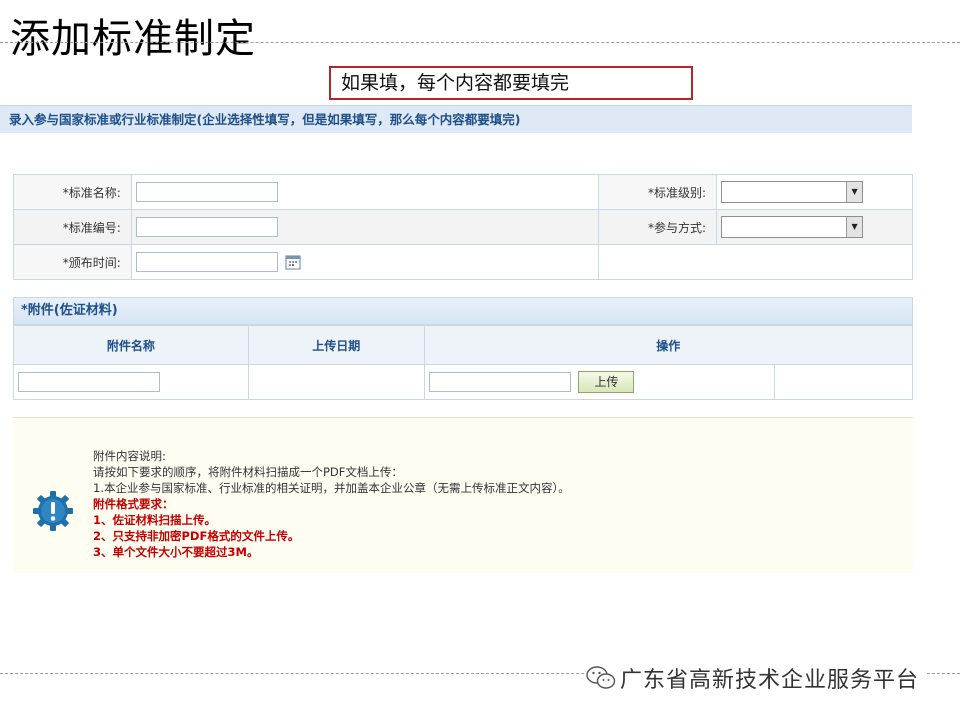 The width and height of the screenshot is (960, 720). Describe the element at coordinates (668, 345) in the screenshot. I see `column-header-action: 操作` at that location.